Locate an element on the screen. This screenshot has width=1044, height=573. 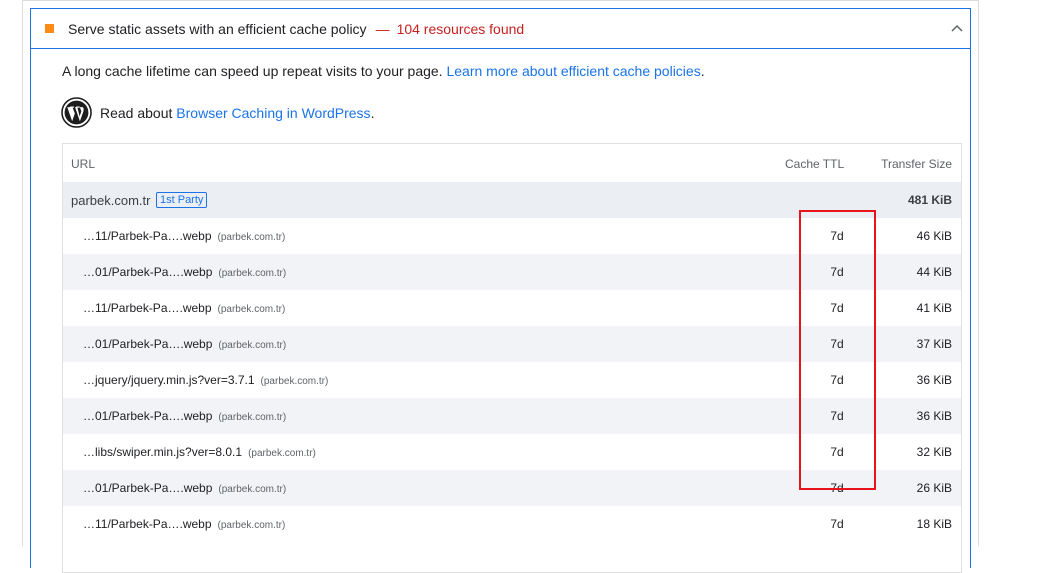
wordpress-tip: Read about Browser Caching in WordPress. is located at coordinates (237, 113).